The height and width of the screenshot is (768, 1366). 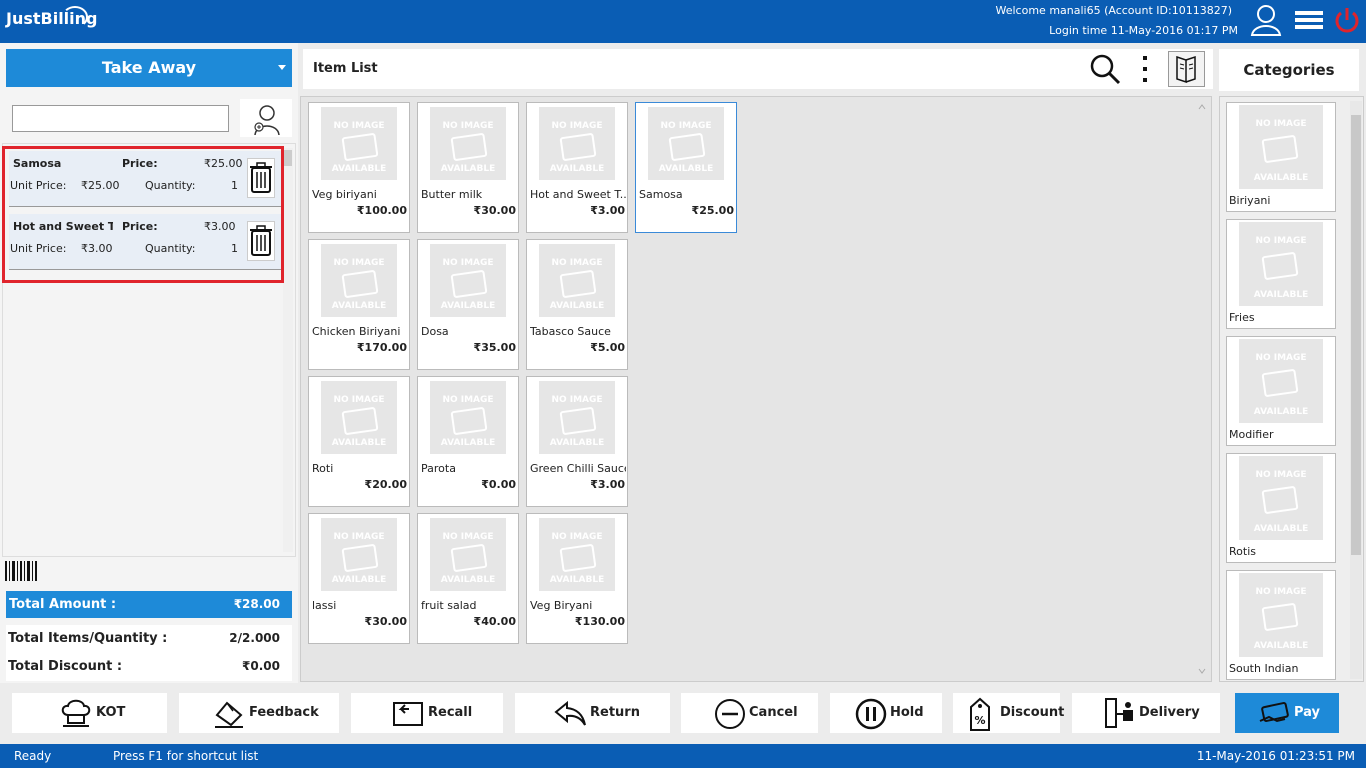 I want to click on item-tile: NO IMAGE AVAILABLE Butter milk ₹30.00, so click(x=468, y=167).